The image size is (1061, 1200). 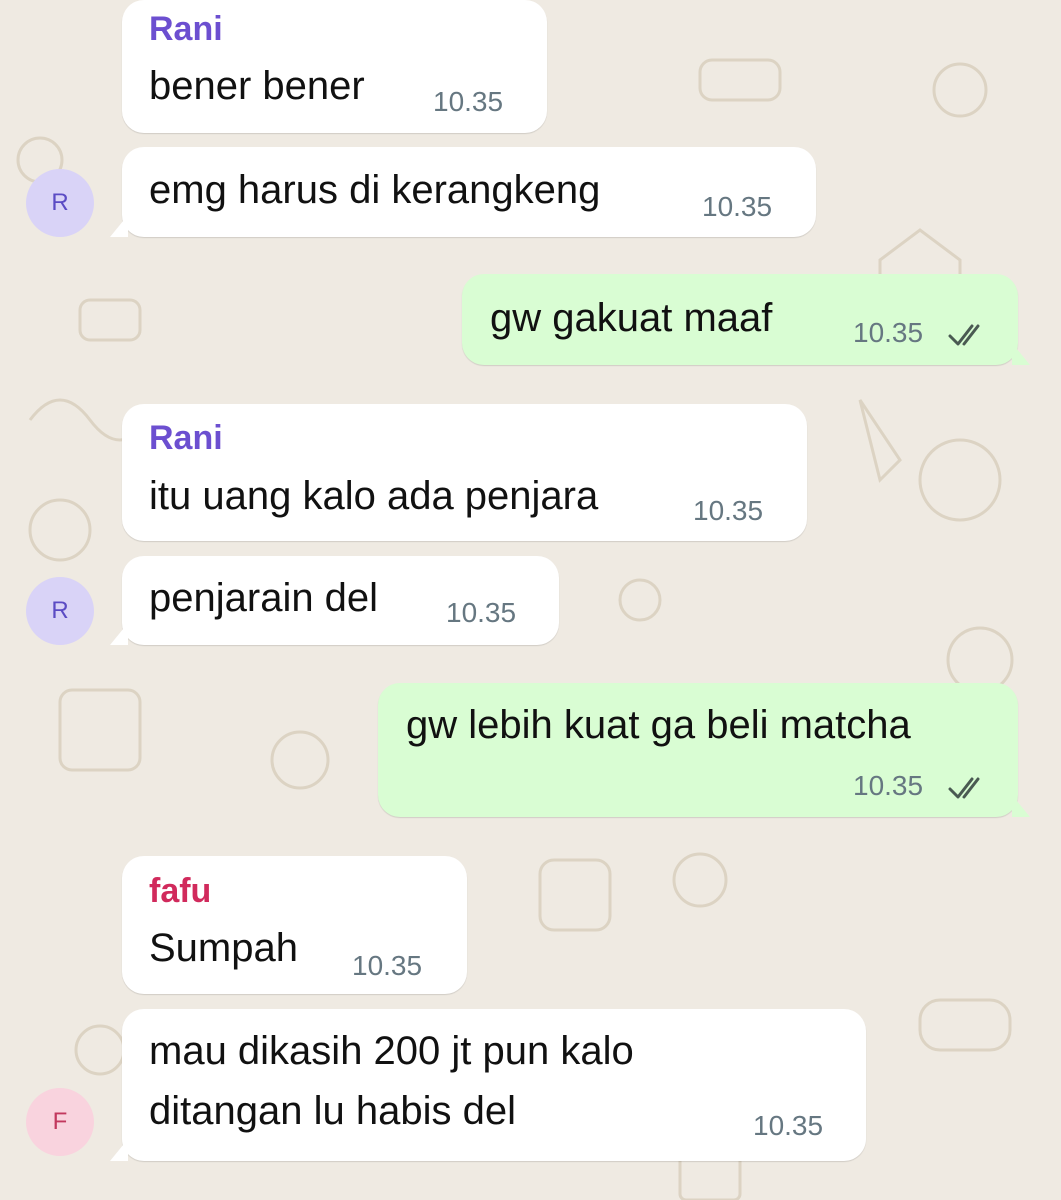 What do you see at coordinates (264, 598) in the screenshot?
I see `message-text: penjarain del` at bounding box center [264, 598].